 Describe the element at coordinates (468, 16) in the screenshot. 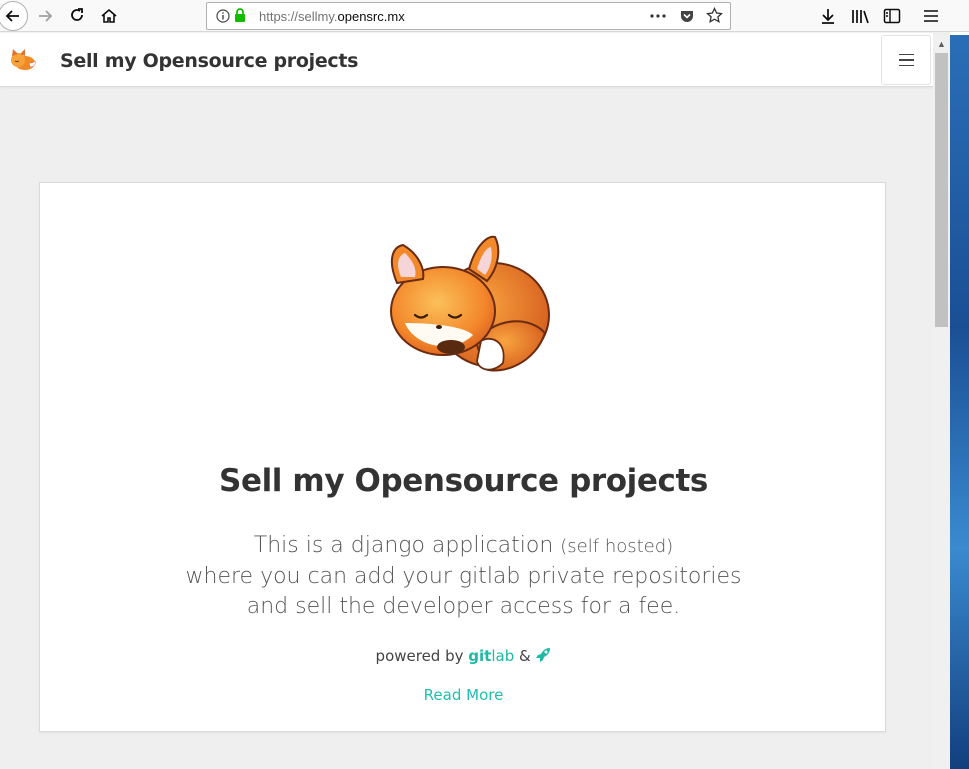

I see `url-bar: https://sellmy.opensrc.mx` at that location.